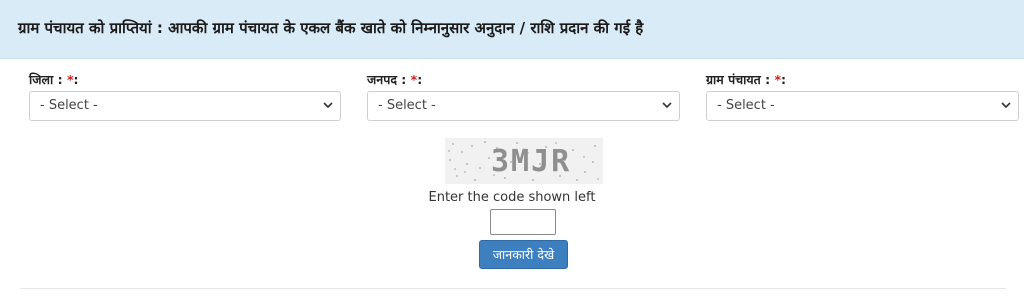 Image resolution: width=1024 pixels, height=300 pixels. I want to click on janpad-label: जनपद : *:, so click(394, 80).